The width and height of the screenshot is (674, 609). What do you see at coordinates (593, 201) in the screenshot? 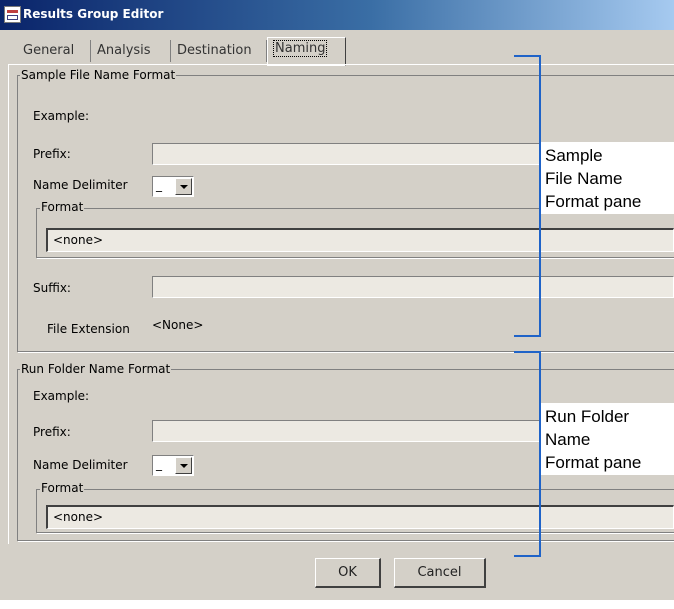
I see `sample-callout-line-3: Format pane` at bounding box center [593, 201].